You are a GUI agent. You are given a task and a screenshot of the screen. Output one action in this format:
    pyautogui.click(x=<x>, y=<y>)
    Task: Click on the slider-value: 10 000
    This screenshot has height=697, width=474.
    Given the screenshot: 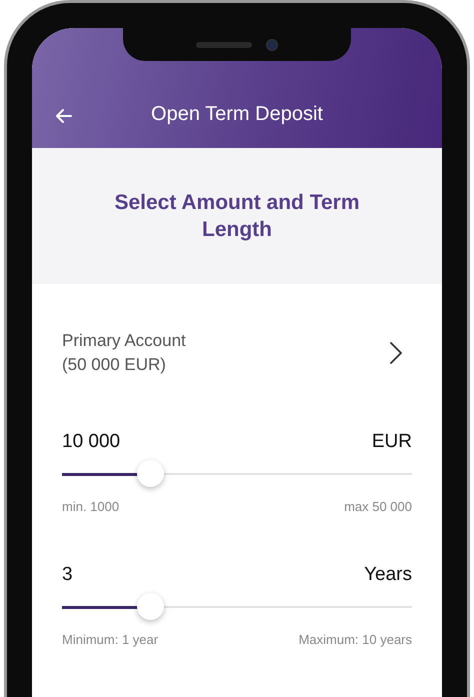 What is the action you would take?
    pyautogui.click(x=91, y=442)
    